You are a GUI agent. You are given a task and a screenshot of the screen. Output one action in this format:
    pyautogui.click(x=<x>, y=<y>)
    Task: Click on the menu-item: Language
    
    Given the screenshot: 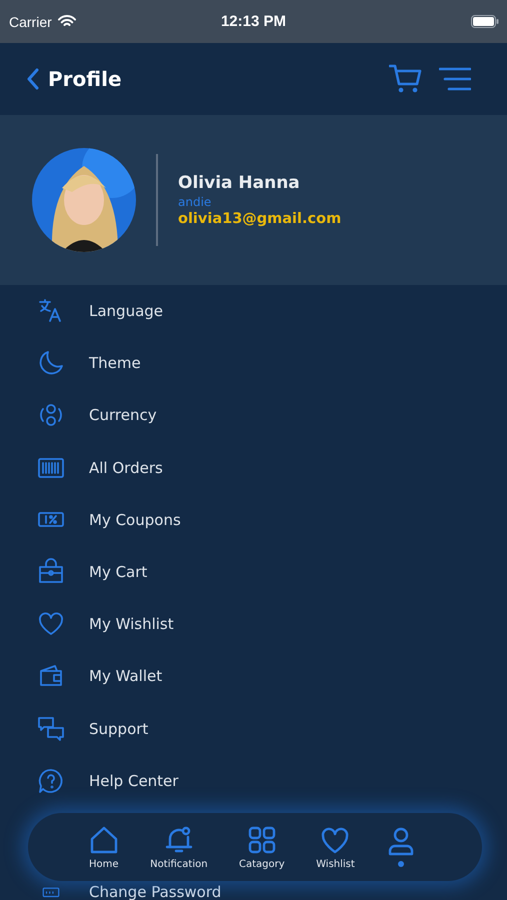 What is the action you would take?
    pyautogui.click(x=253, y=311)
    